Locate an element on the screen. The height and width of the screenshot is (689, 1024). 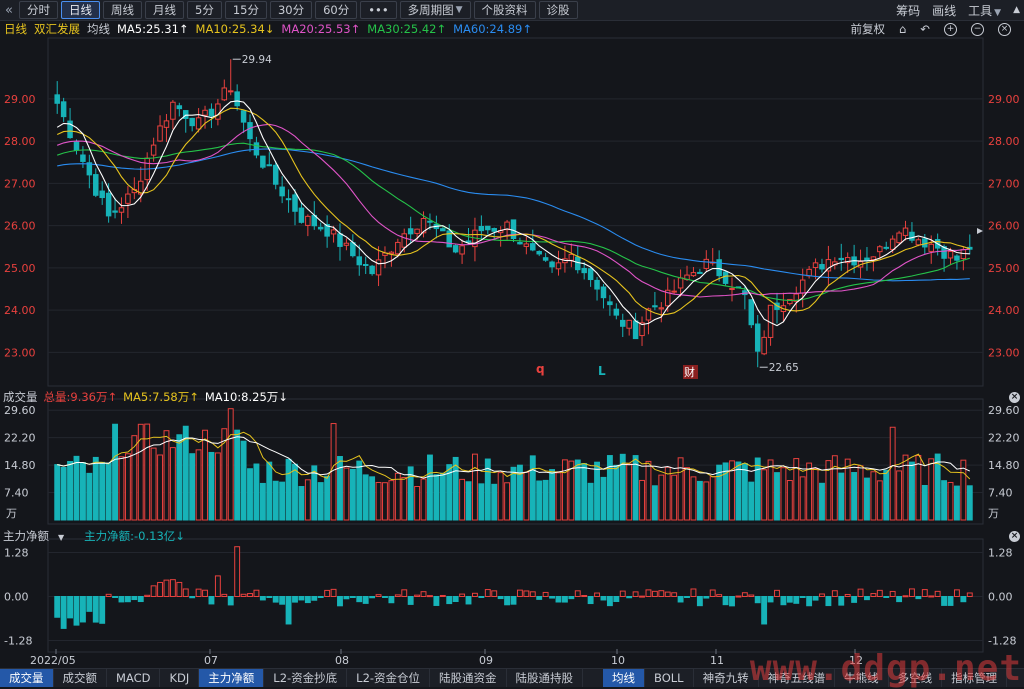
indicator-tab-4: 主力净额 is located at coordinates (232, 678).